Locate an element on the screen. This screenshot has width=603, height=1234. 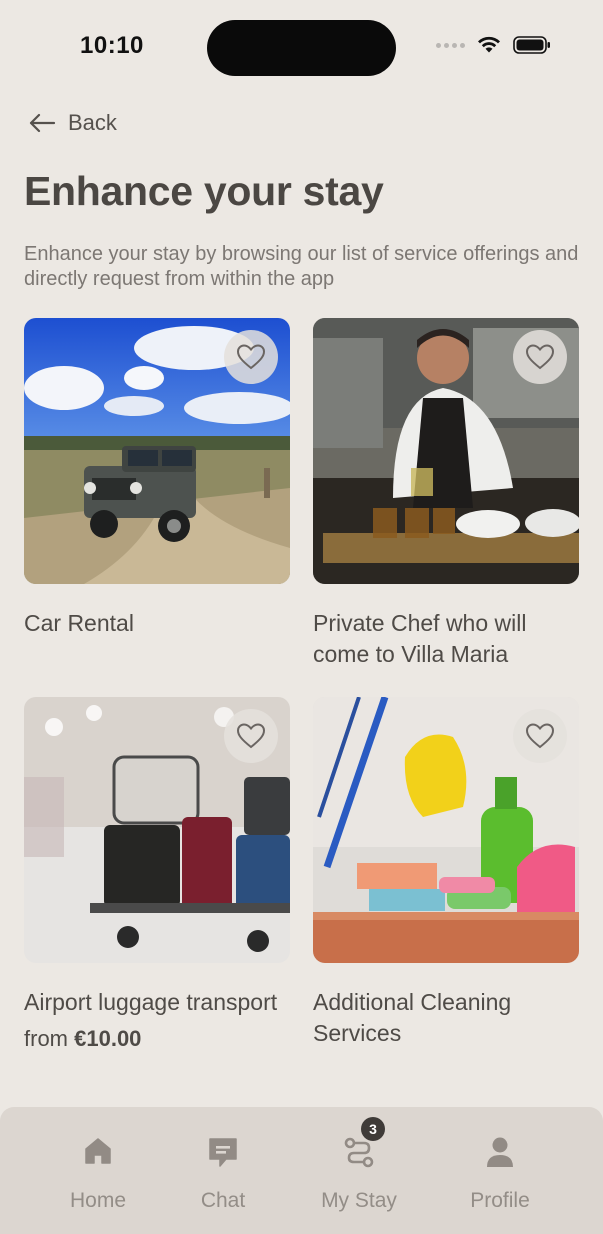
nav-item-my-stay: 3 My Stay is located at coordinates (359, 1170).